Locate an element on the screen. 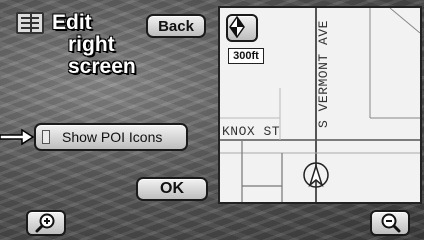  compass-icon is located at coordinates (237, 27).